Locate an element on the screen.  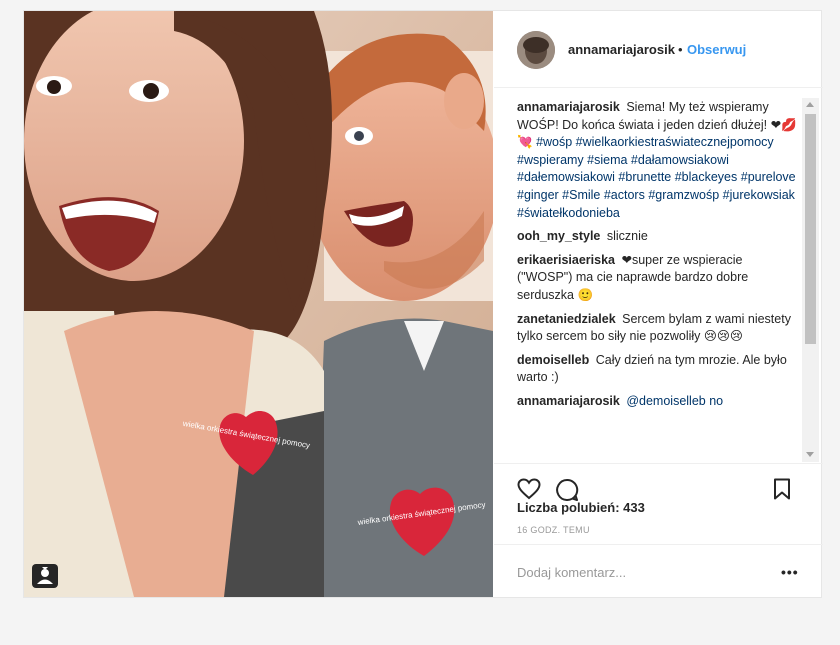
add-comment-section: ••• is located at coordinates (658, 570).